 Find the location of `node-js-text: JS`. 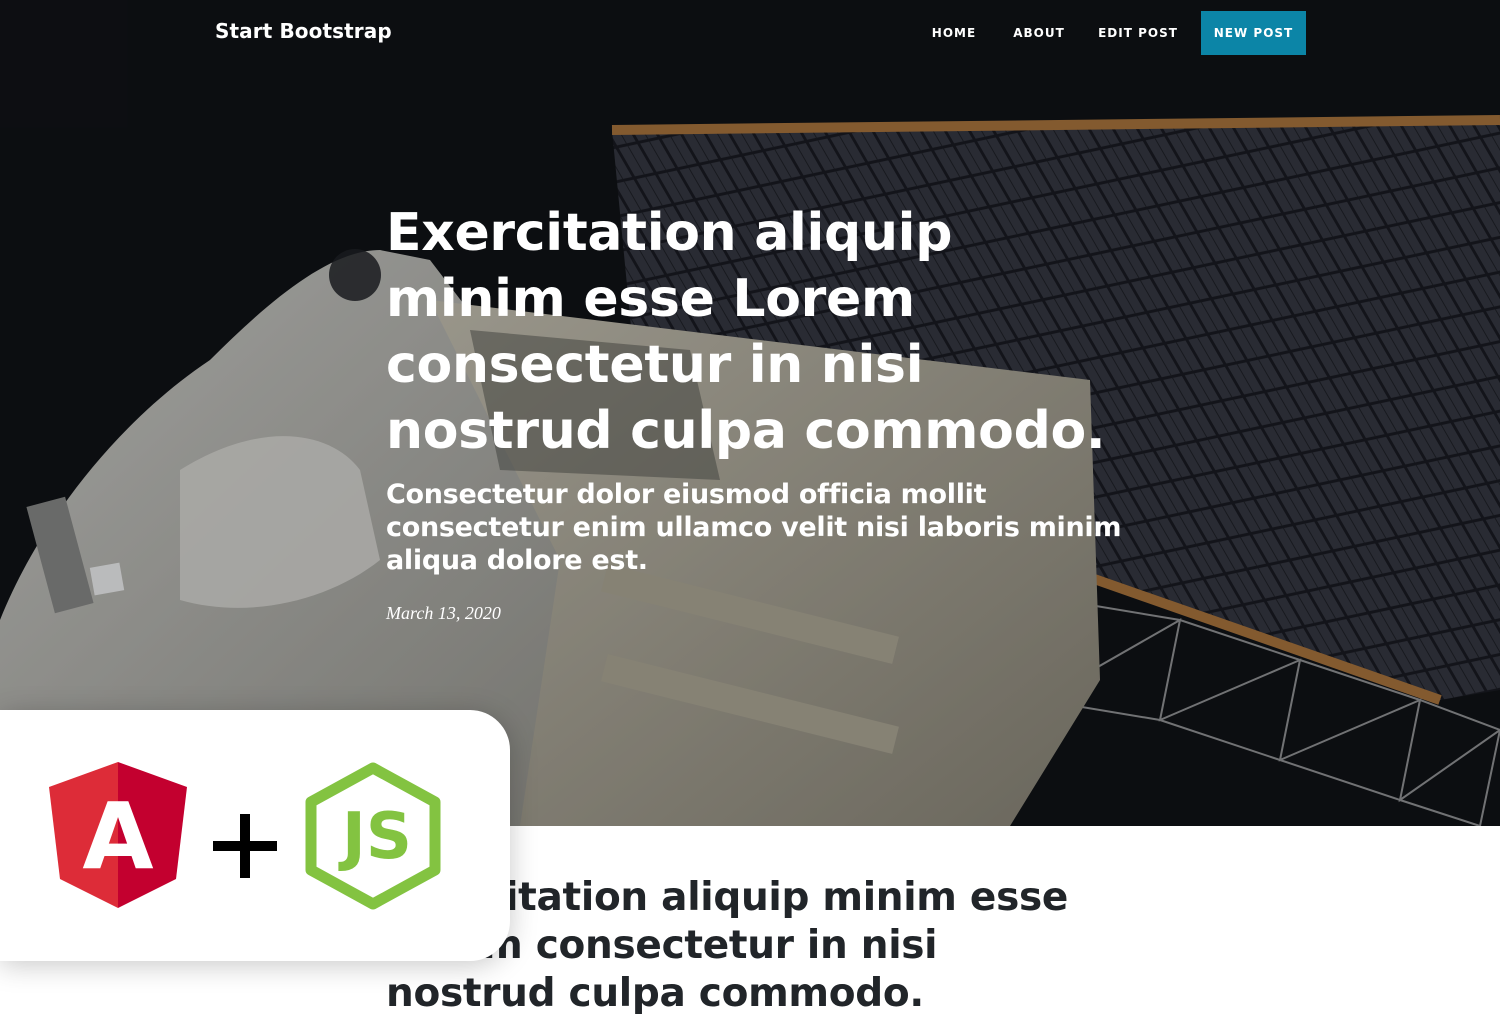

node-js-text: JS is located at coordinates (375, 837).